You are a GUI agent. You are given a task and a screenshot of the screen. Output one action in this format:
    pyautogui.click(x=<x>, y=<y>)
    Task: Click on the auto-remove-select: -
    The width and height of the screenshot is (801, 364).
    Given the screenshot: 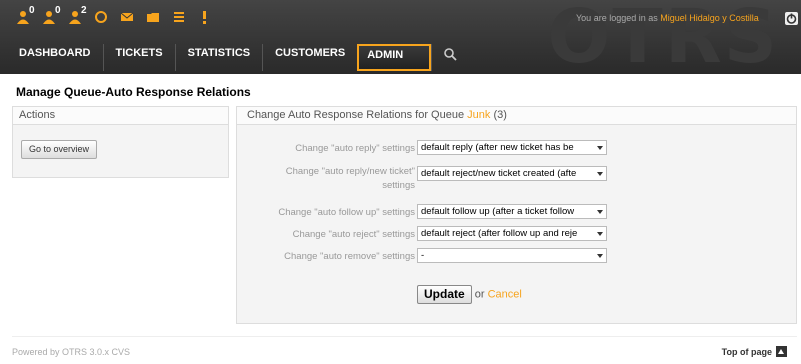 What is the action you would take?
    pyautogui.click(x=512, y=255)
    